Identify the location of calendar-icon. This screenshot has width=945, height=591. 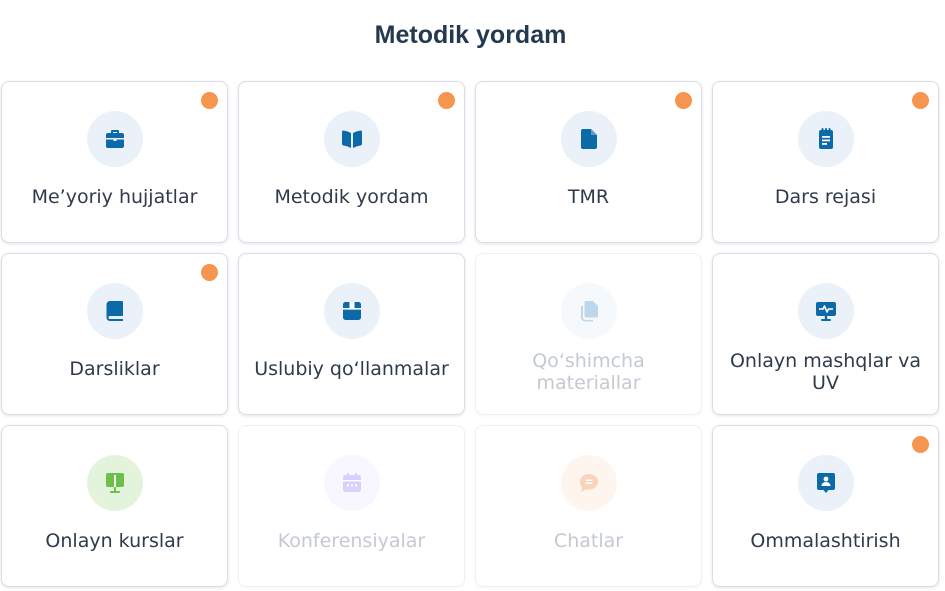
(351, 482).